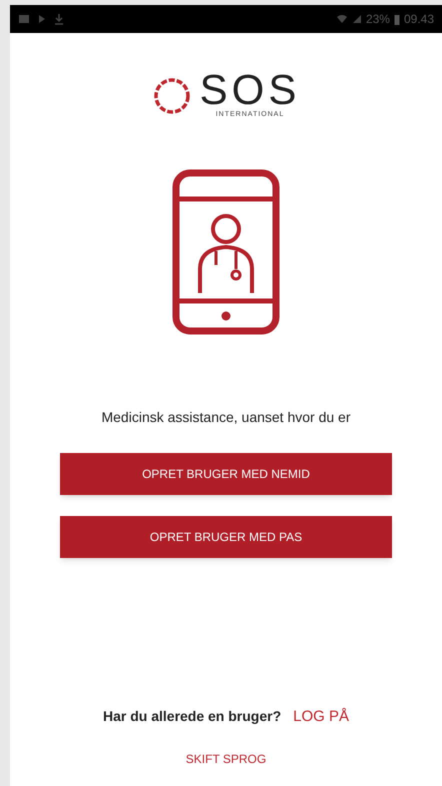 This screenshot has width=442, height=786. What do you see at coordinates (250, 90) in the screenshot?
I see `logo-wordmark: SOS` at bounding box center [250, 90].